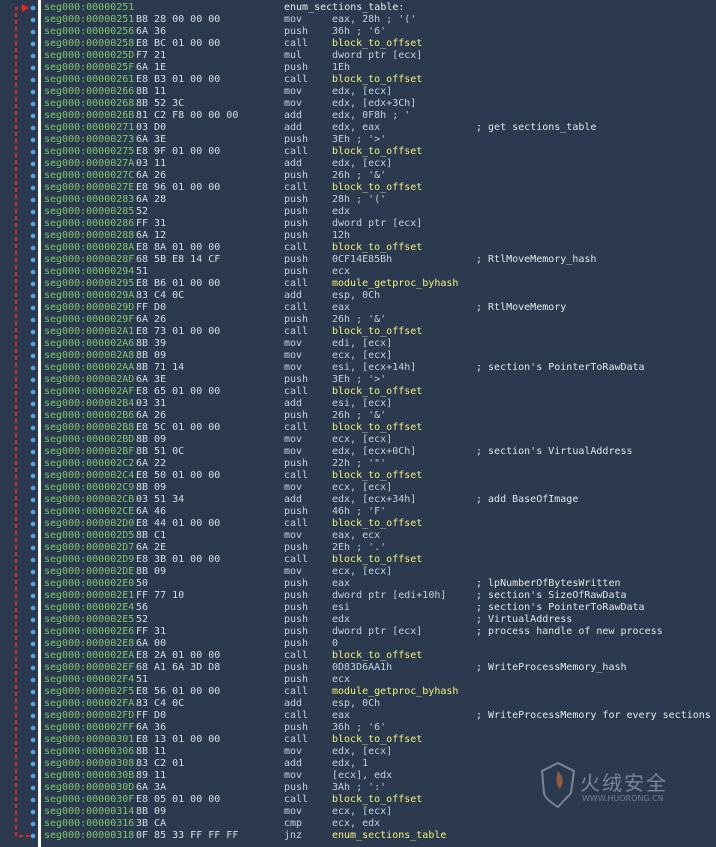 This screenshot has width=716, height=847. I want to click on operand: eax, so click(341, 307).